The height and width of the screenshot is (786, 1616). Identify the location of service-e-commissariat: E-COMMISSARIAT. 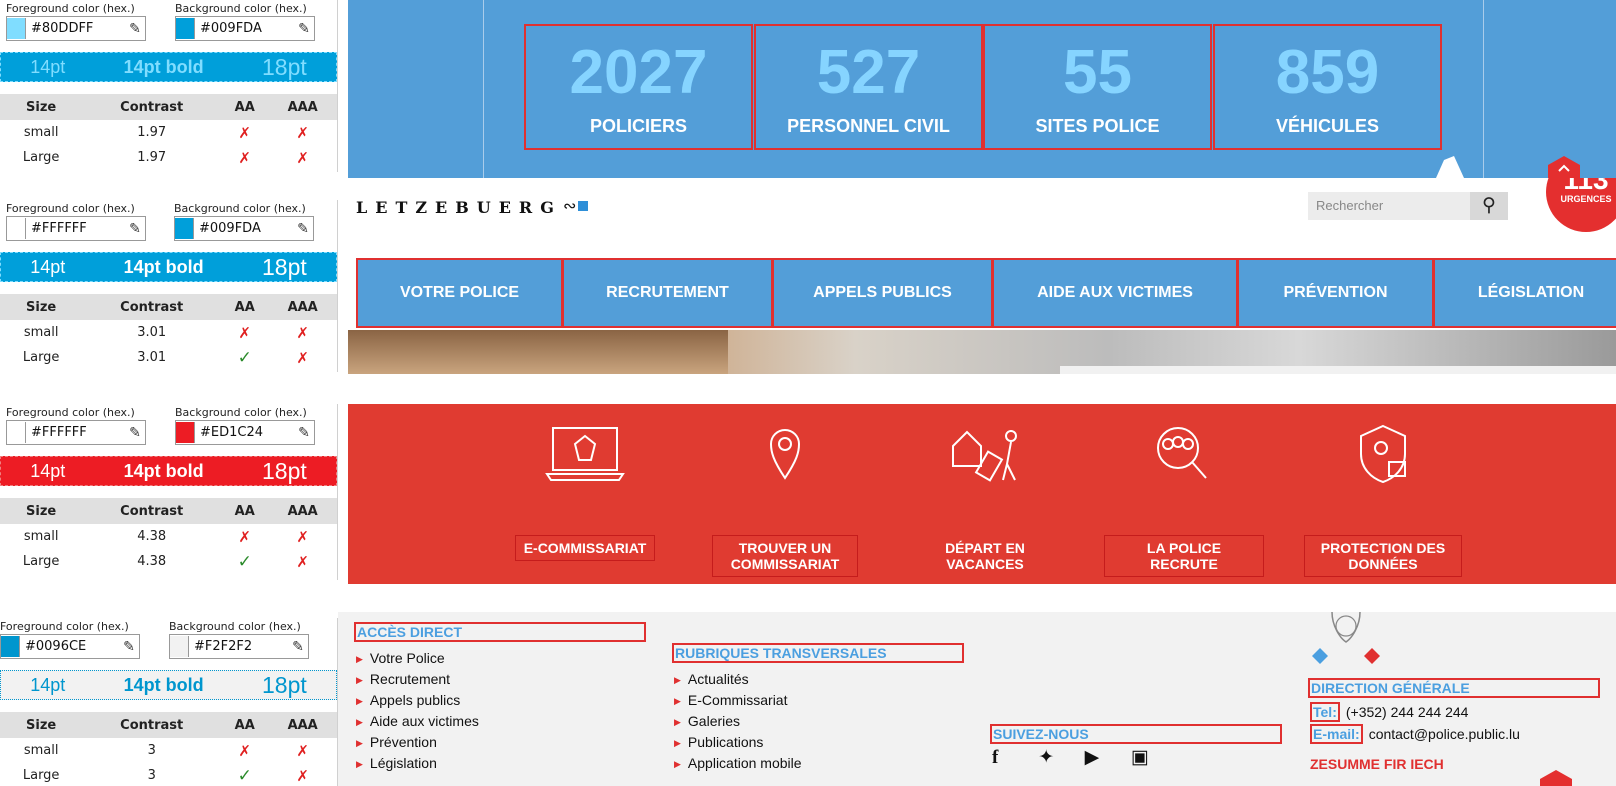
(585, 492).